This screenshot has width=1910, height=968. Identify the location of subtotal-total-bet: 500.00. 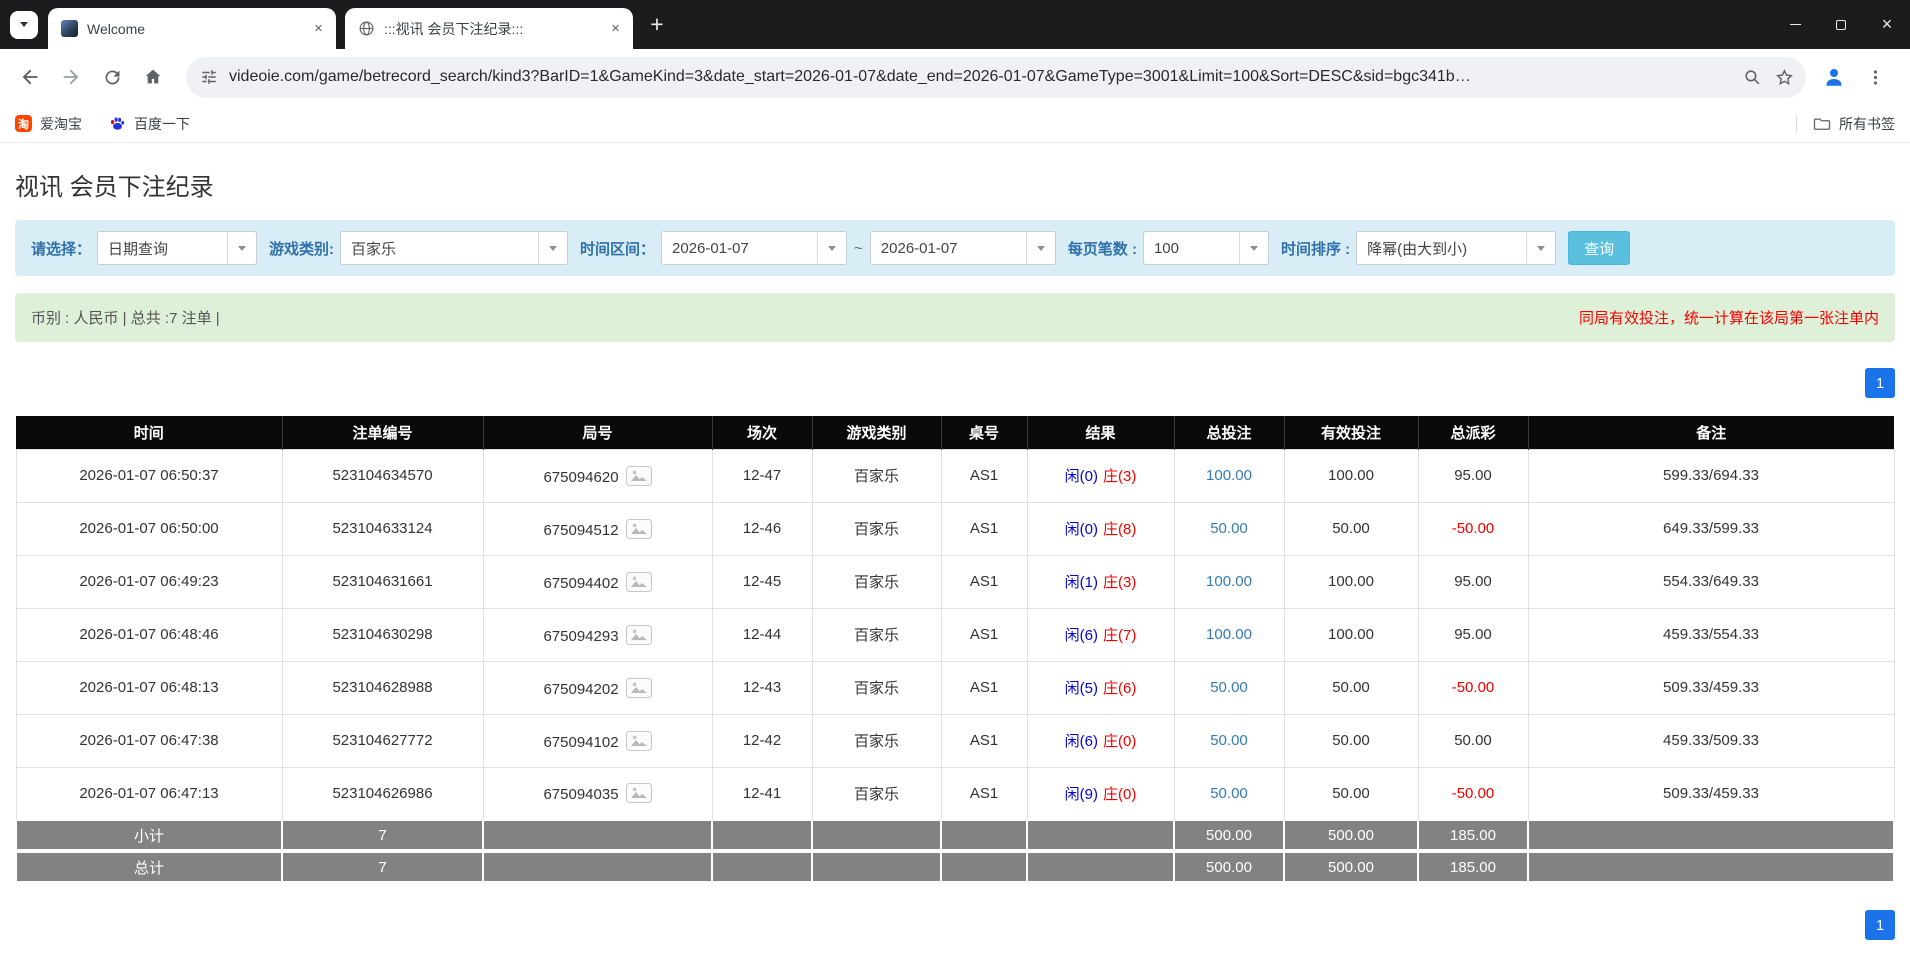
(1229, 835).